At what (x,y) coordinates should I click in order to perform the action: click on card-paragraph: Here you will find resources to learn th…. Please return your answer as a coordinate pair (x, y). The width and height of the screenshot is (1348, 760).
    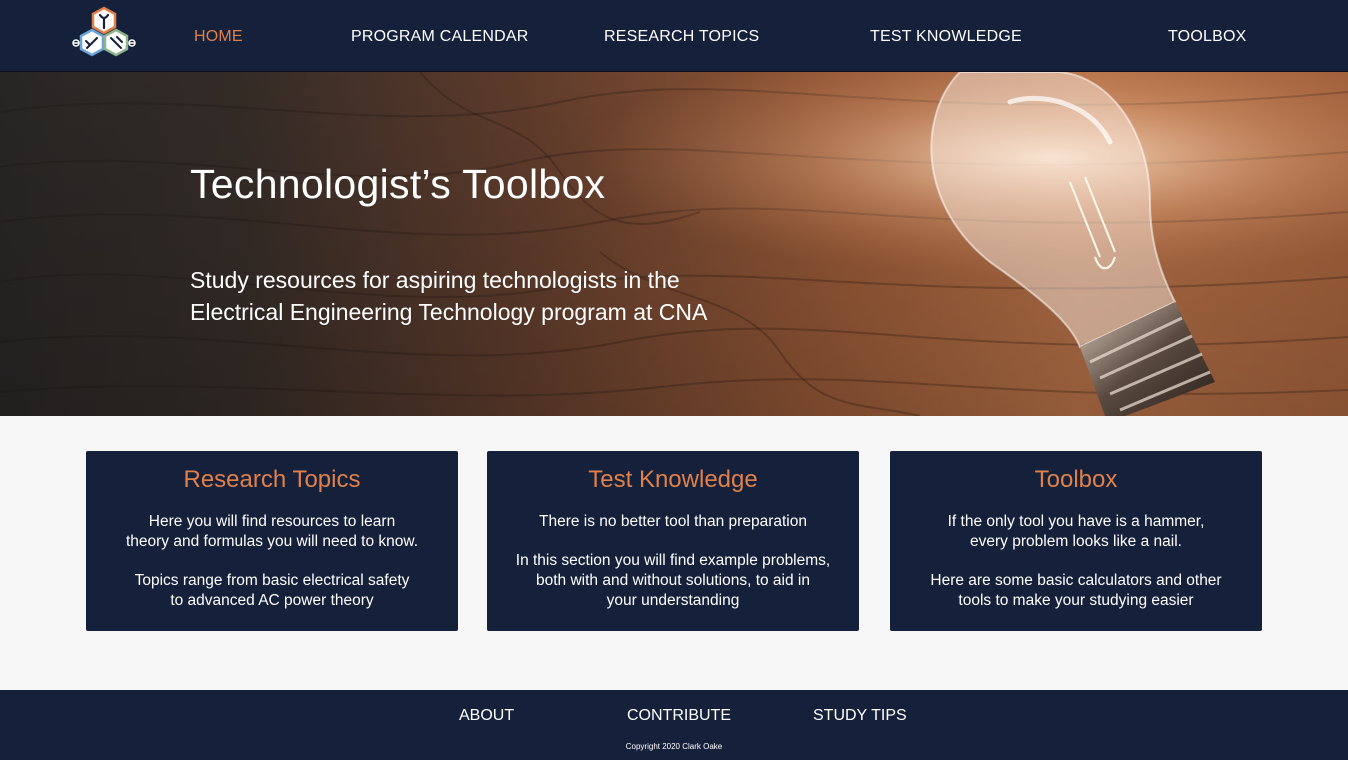
    Looking at the image, I should click on (272, 532).